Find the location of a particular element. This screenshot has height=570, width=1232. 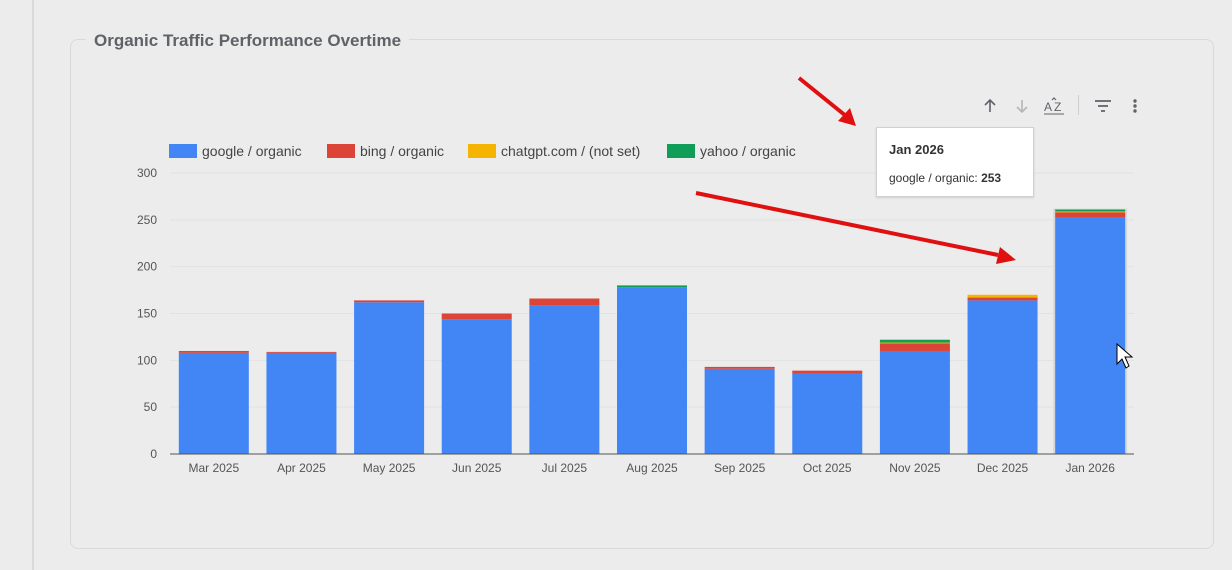

mouse-cursor is located at coordinates (1125, 355).